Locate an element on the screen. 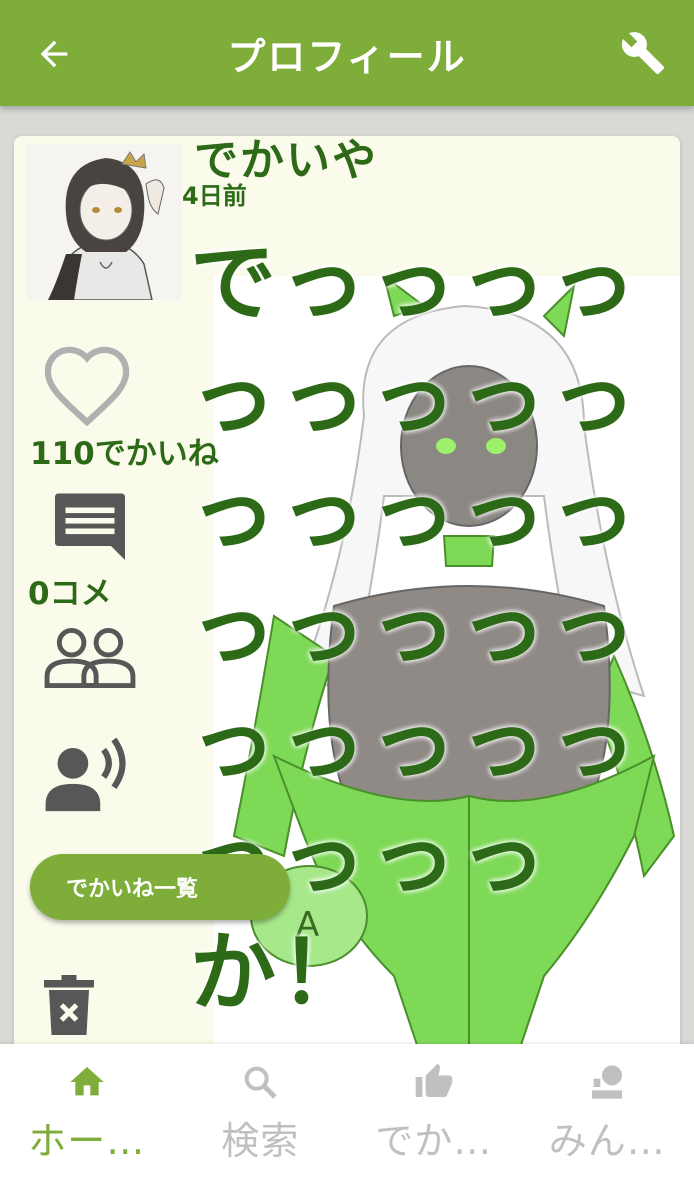 The width and height of the screenshot is (694, 1200). search-icon is located at coordinates (261, 1082).